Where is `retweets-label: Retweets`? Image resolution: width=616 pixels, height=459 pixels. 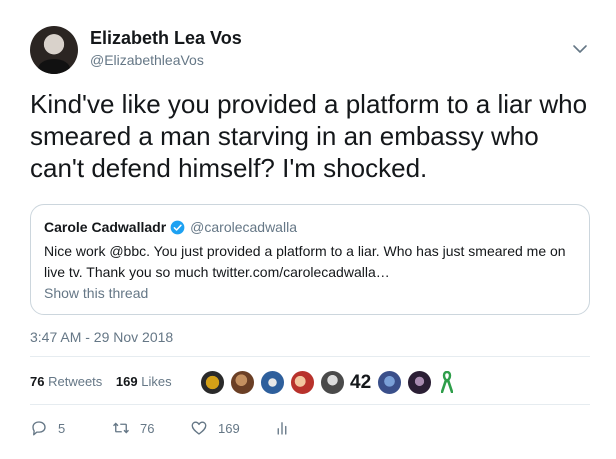 retweets-label: Retweets is located at coordinates (75, 381).